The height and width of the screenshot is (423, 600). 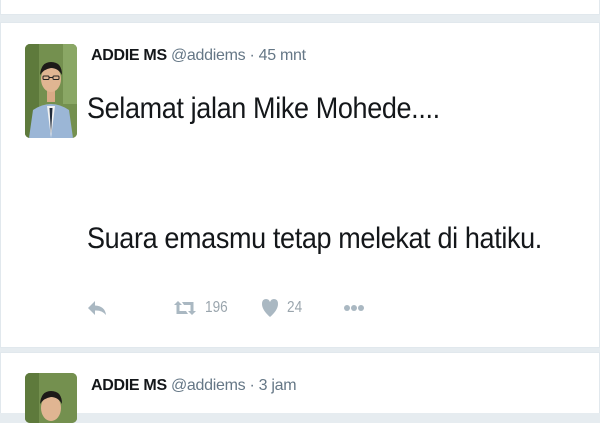 I want to click on retweet-button: 196, so click(x=202, y=308).